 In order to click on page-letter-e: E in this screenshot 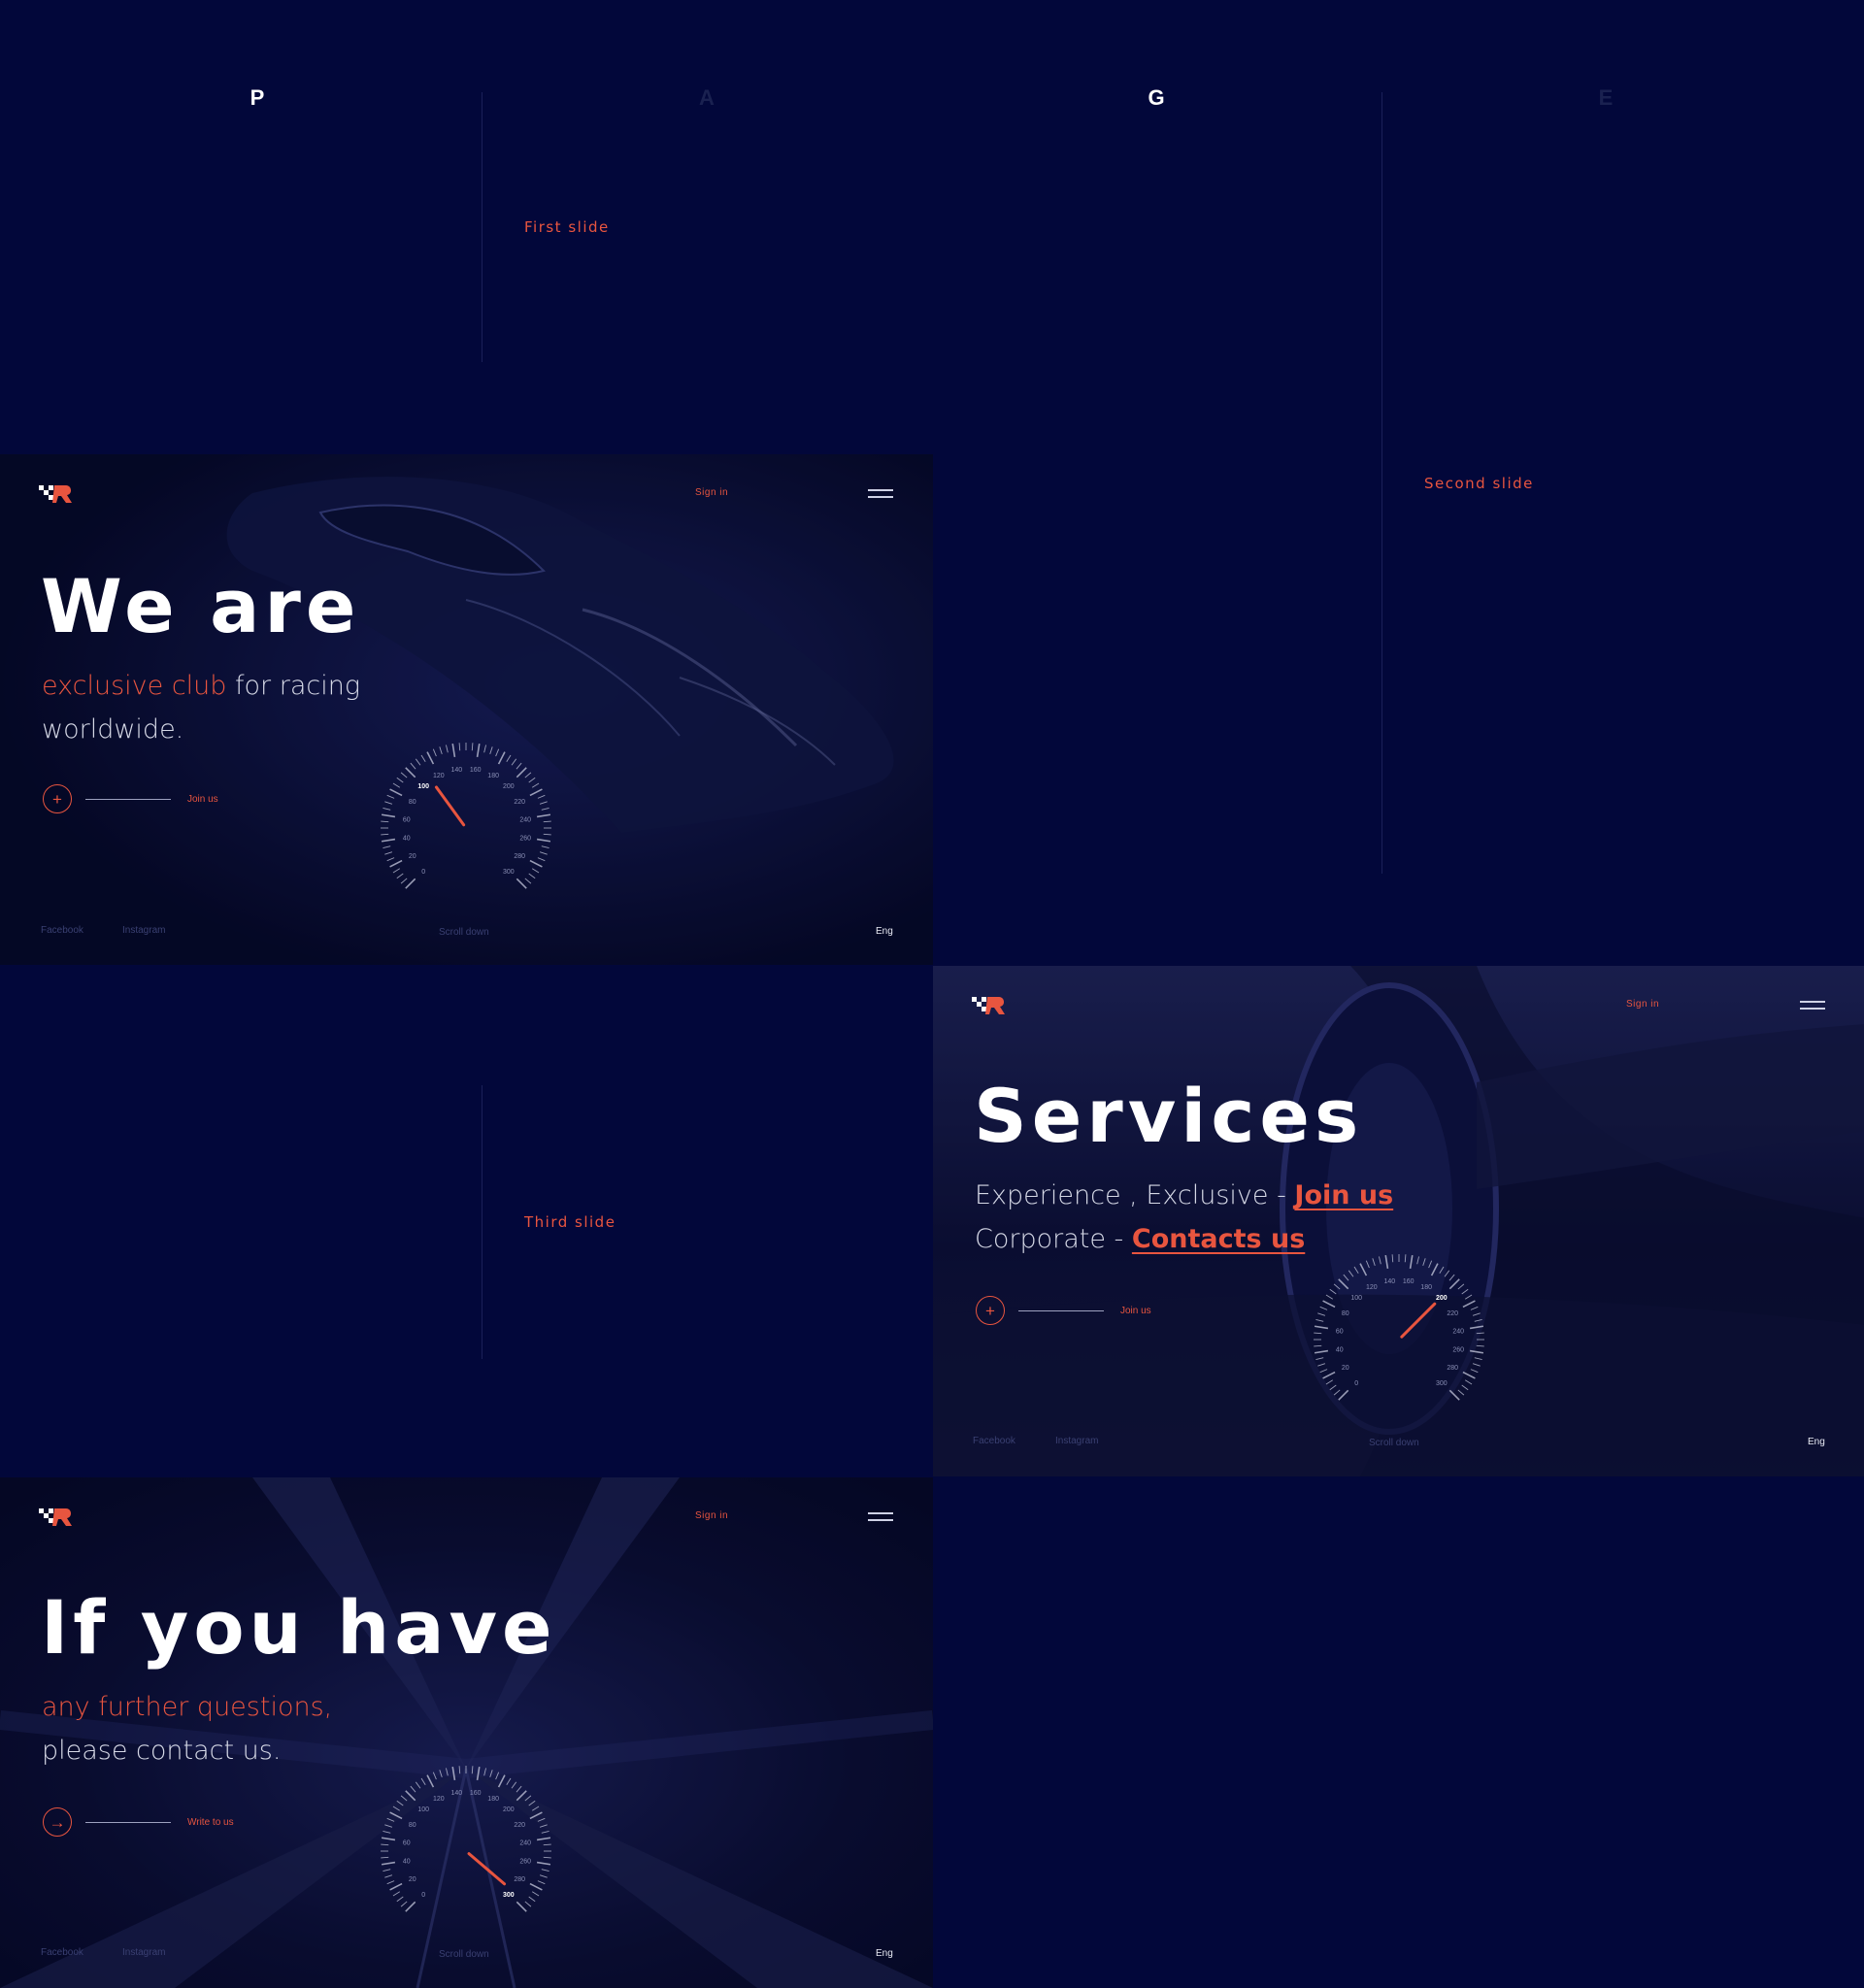, I will do `click(1606, 97)`.